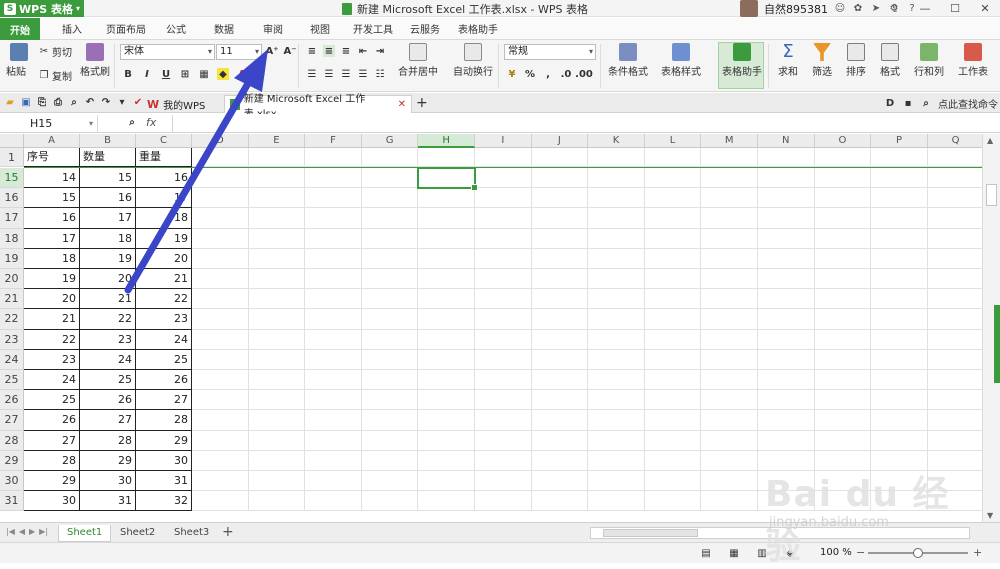  Describe the element at coordinates (132, 122) in the screenshot. I see `zoom-icon: ⌕` at that location.